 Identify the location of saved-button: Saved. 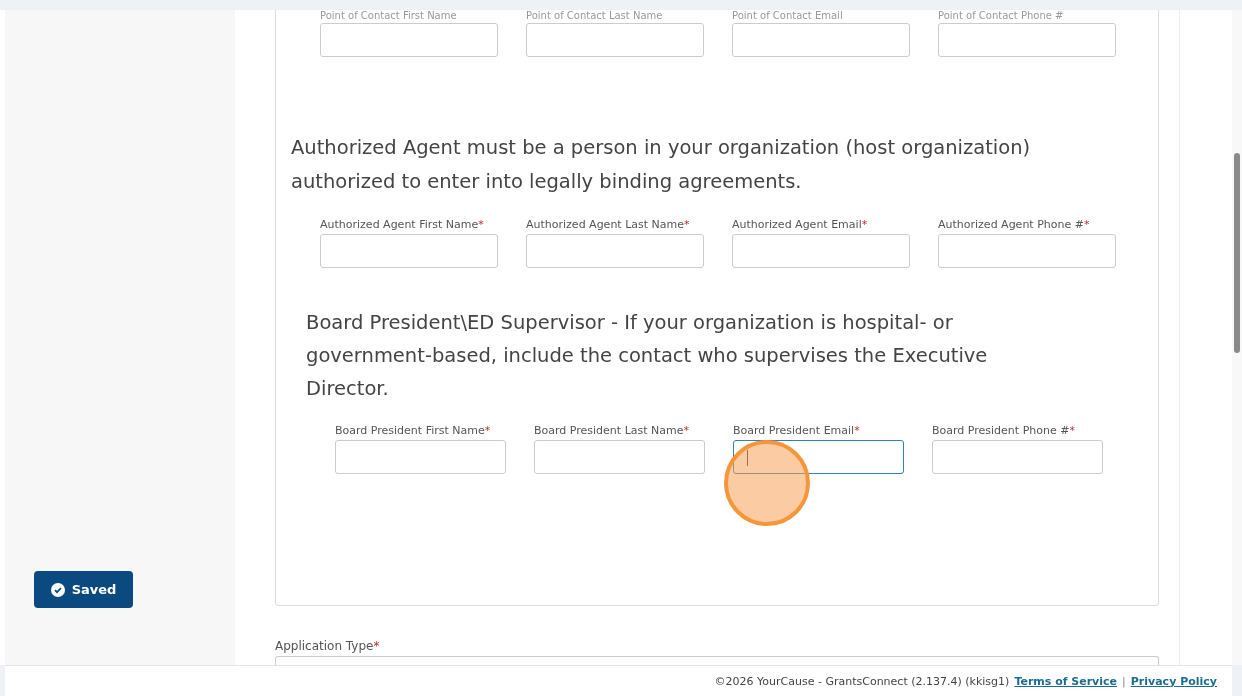
(83, 589).